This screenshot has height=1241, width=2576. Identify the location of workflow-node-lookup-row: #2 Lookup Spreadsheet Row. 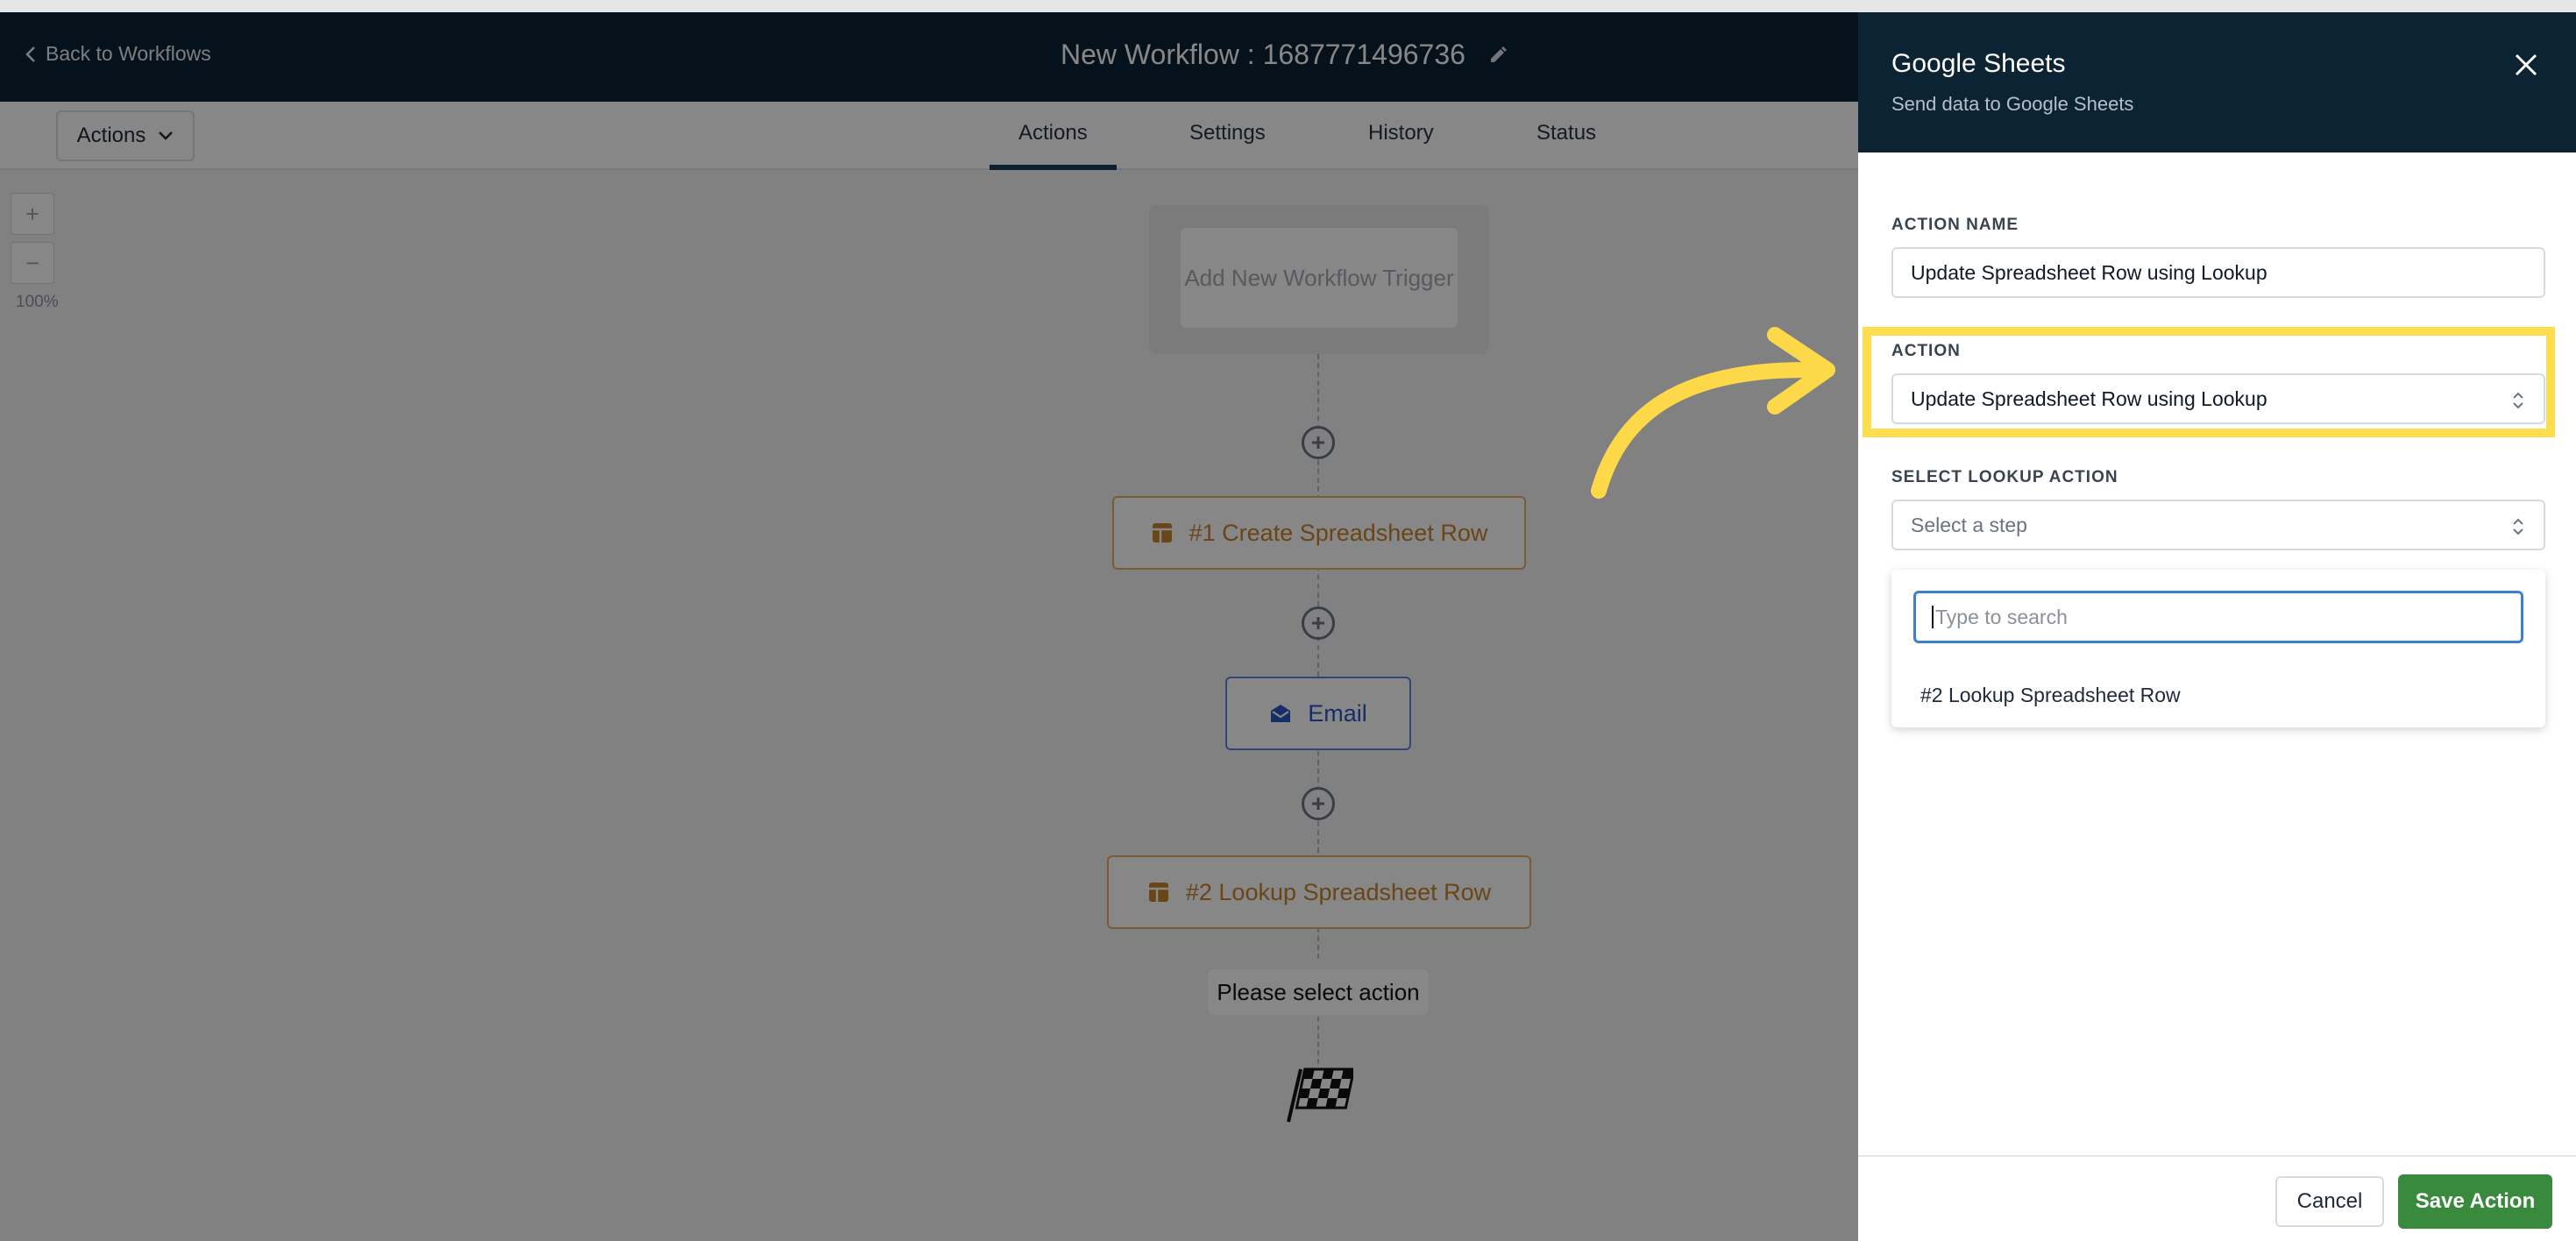
(1319, 892).